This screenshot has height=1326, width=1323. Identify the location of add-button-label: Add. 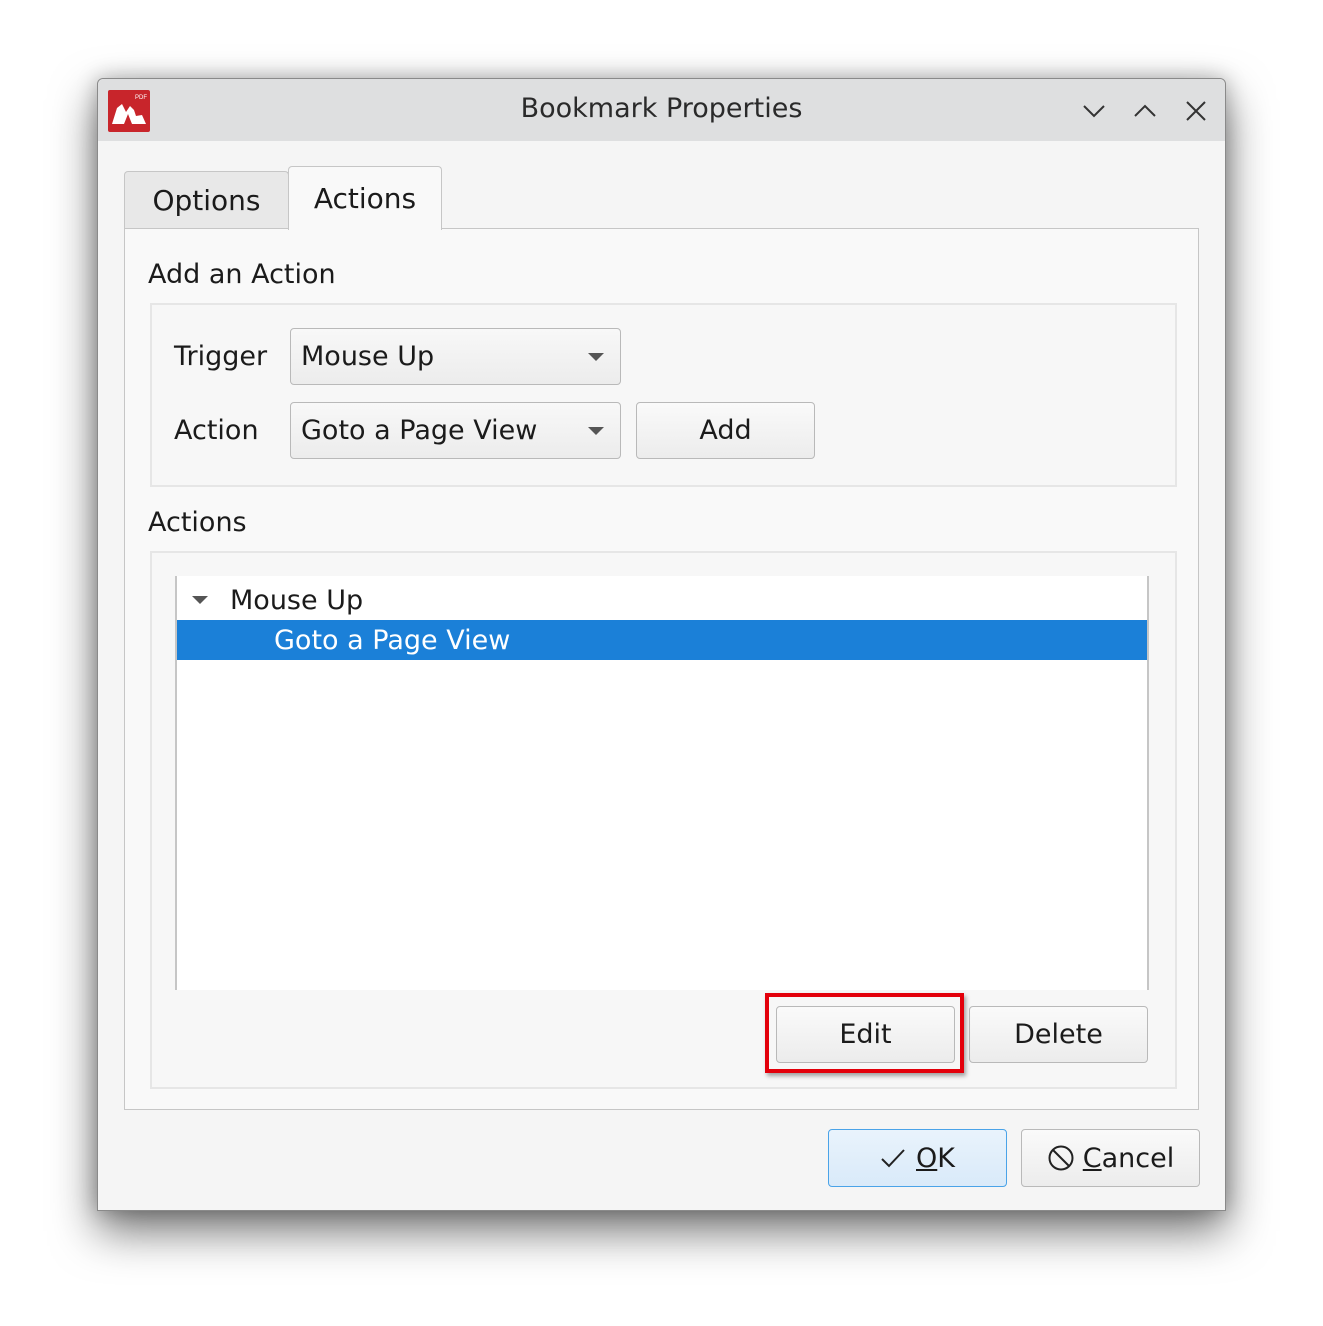
(725, 430).